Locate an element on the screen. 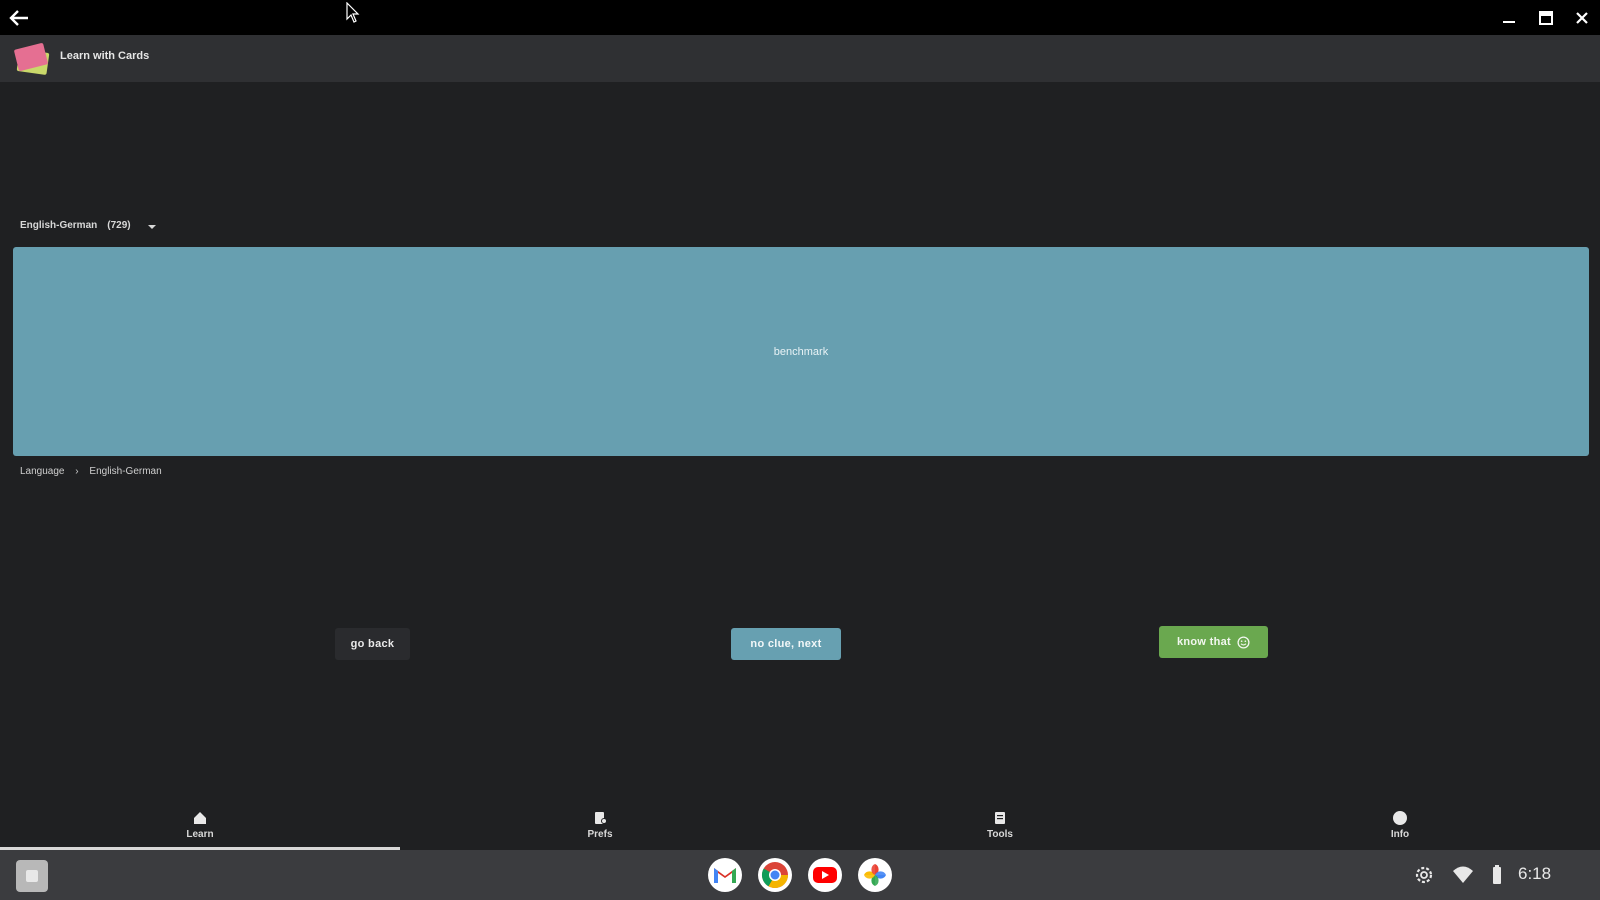  deck-selector: English-German (729) is located at coordinates (88, 225).